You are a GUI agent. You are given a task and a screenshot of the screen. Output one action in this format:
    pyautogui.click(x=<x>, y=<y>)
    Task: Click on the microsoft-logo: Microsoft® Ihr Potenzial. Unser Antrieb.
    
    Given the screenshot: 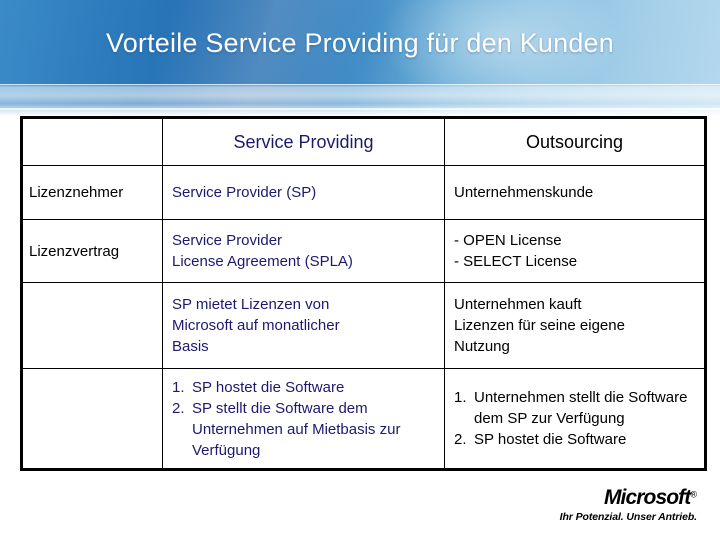 What is the action you would take?
    pyautogui.click(x=621, y=505)
    